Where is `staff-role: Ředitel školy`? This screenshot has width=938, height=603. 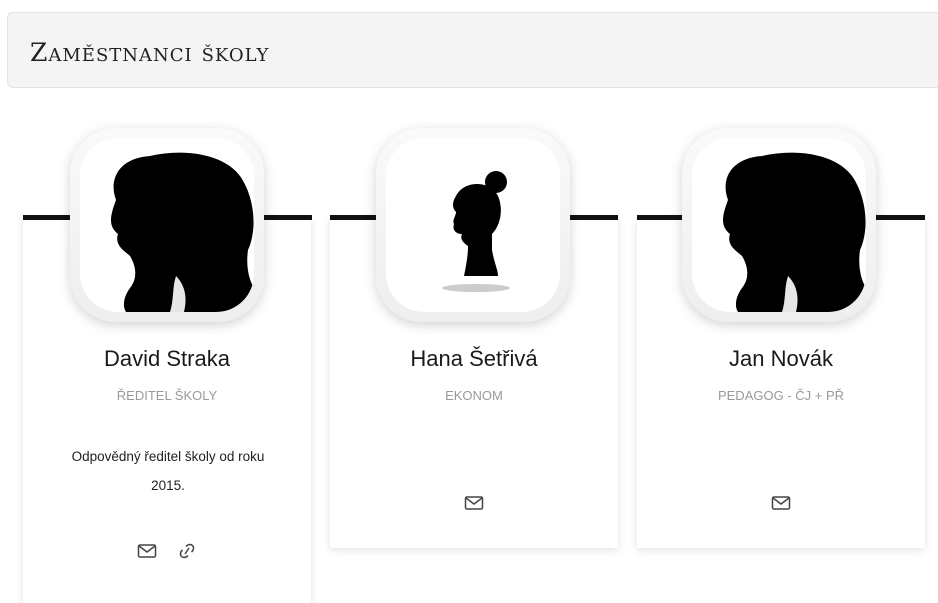
staff-role: Ředitel školy is located at coordinates (167, 395).